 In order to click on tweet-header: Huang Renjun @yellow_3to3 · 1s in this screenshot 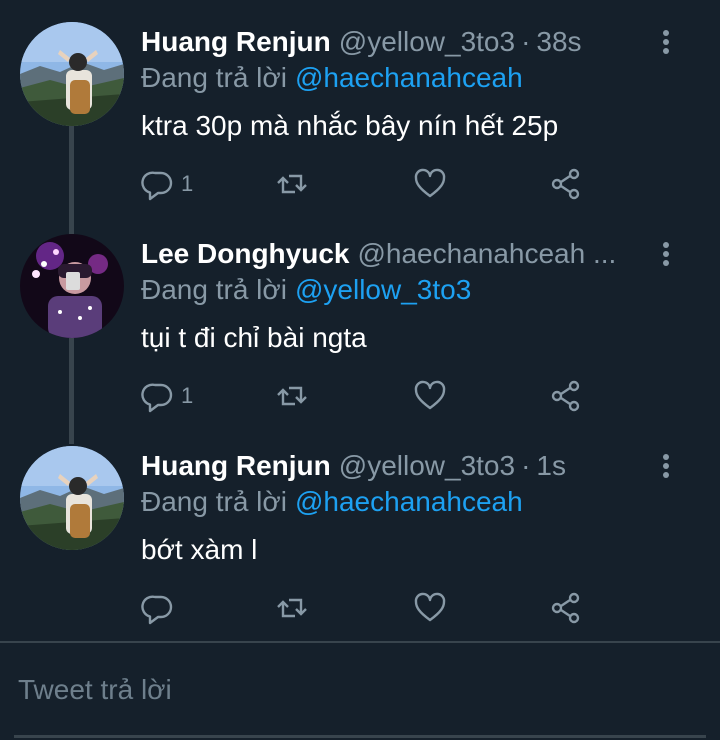, I will do `click(396, 466)`.